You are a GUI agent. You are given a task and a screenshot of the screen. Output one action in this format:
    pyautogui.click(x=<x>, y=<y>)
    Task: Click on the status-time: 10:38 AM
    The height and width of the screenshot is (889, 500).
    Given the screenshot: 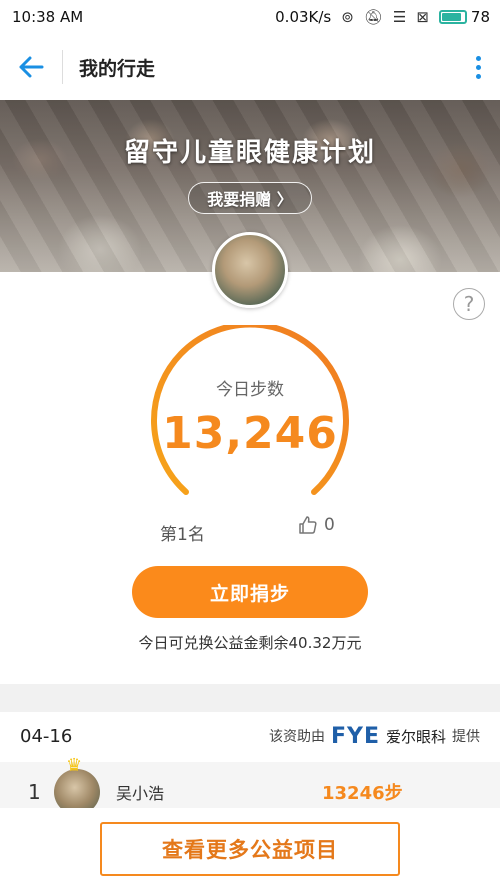 What is the action you would take?
    pyautogui.click(x=48, y=17)
    